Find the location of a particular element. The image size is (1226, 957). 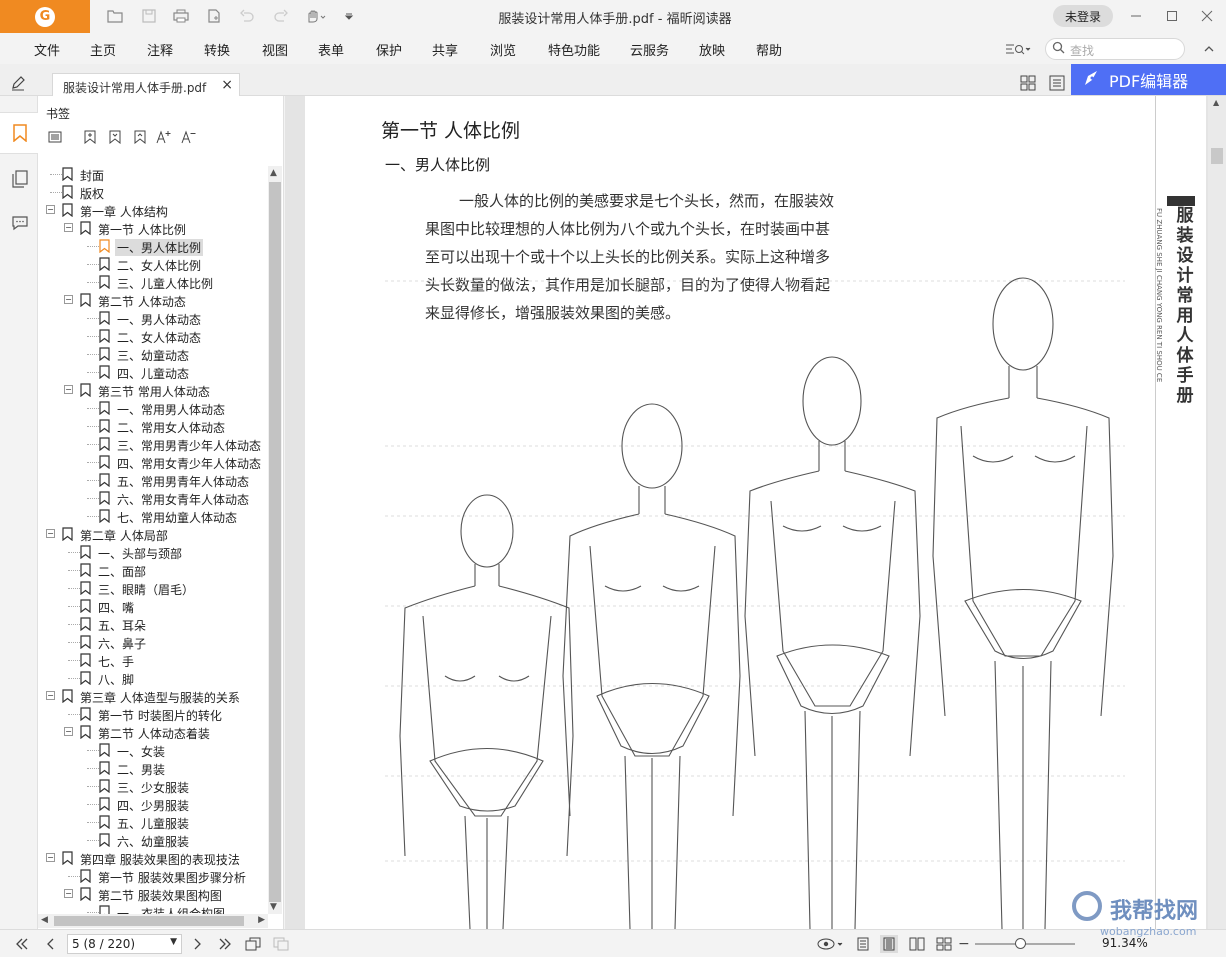

edit-pen-icon is located at coordinates (18, 83).